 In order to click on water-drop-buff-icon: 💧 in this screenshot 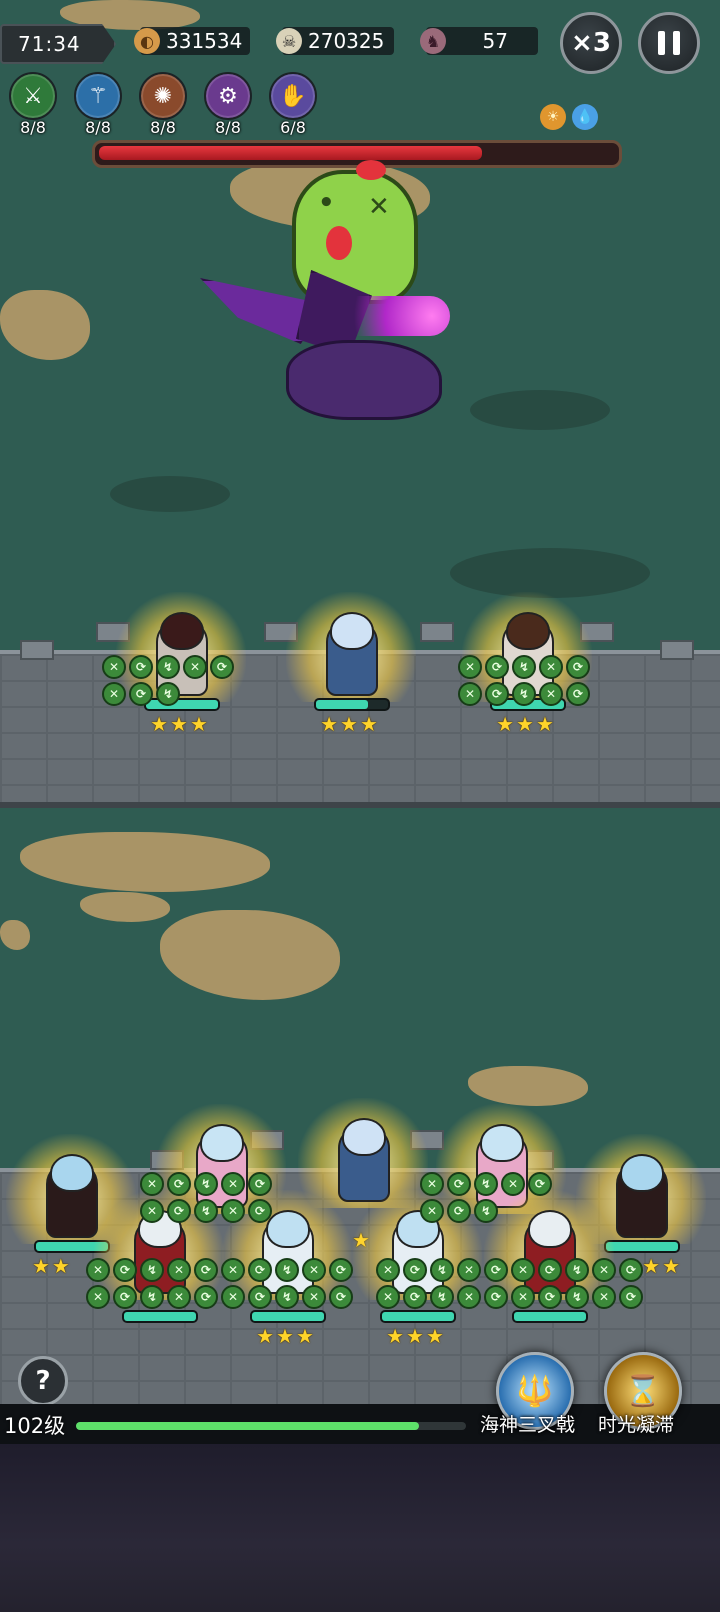, I will do `click(585, 117)`.